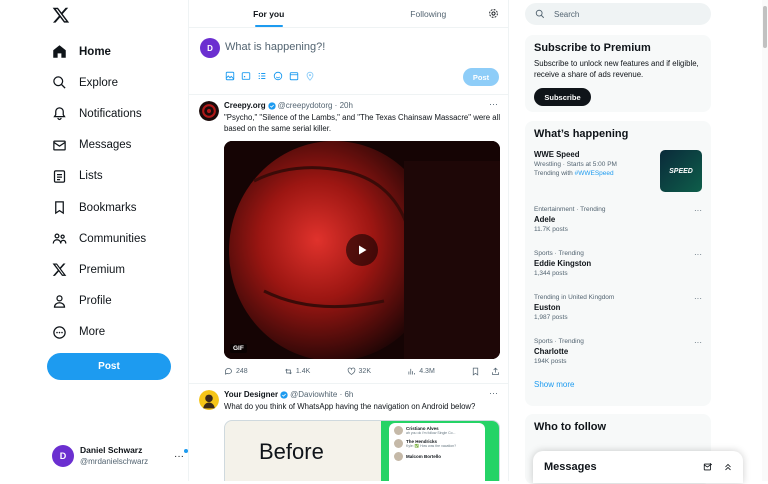  Describe the element at coordinates (113, 238) in the screenshot. I see `nav-label: Communities` at that location.